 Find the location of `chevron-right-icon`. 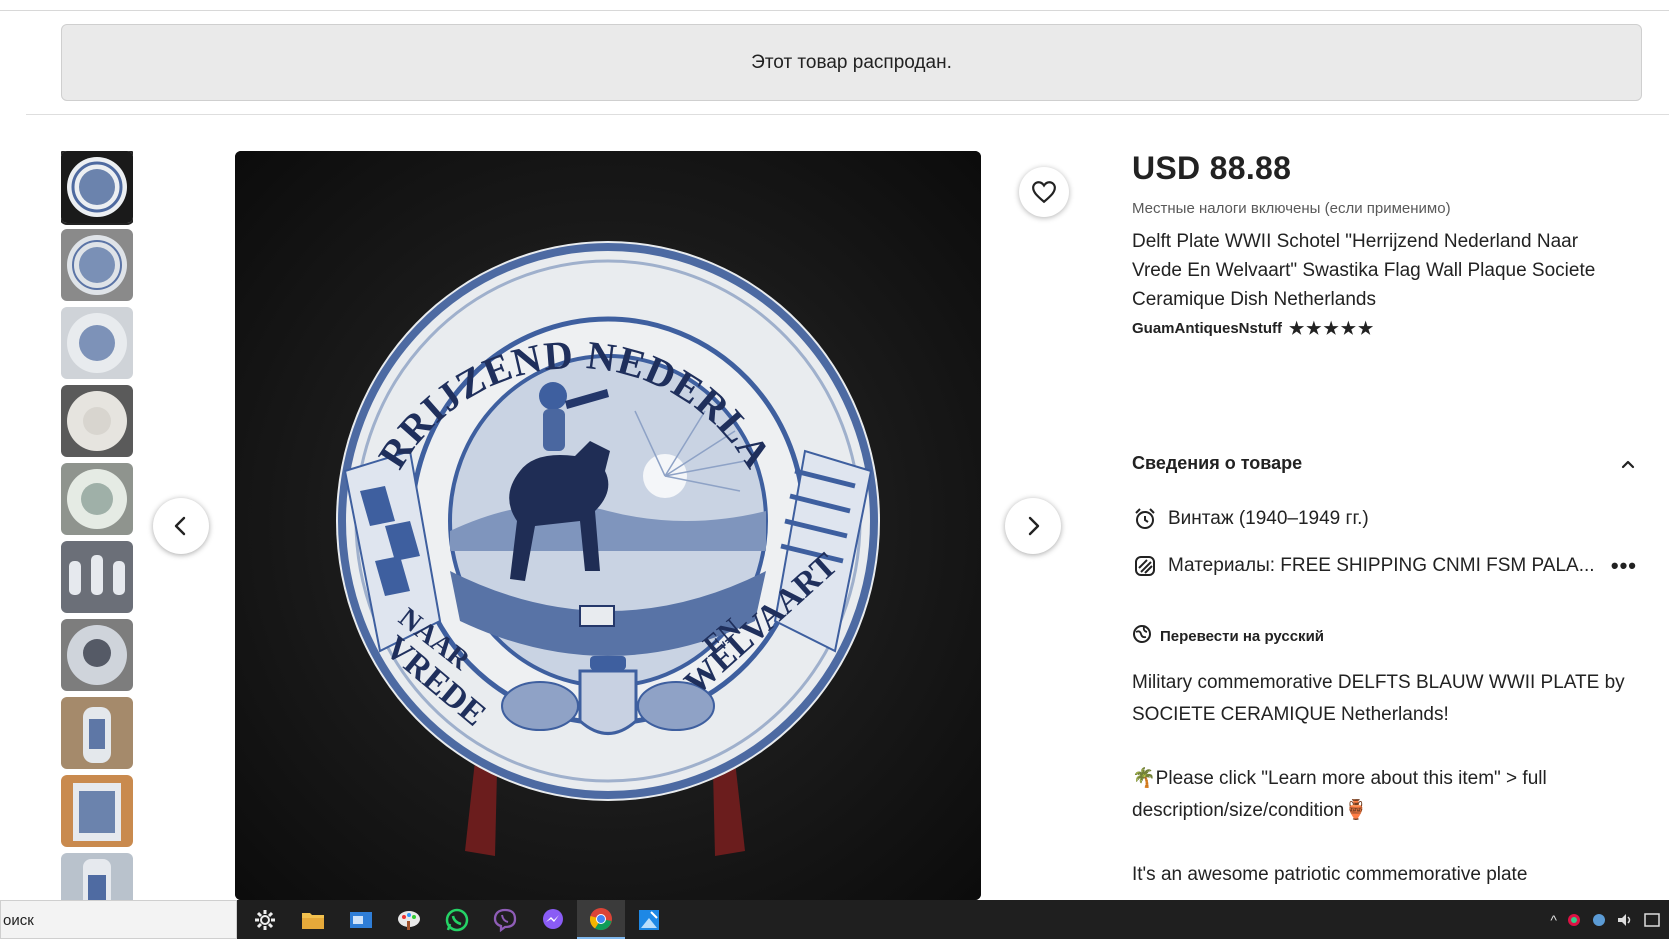

chevron-right-icon is located at coordinates (1034, 526).